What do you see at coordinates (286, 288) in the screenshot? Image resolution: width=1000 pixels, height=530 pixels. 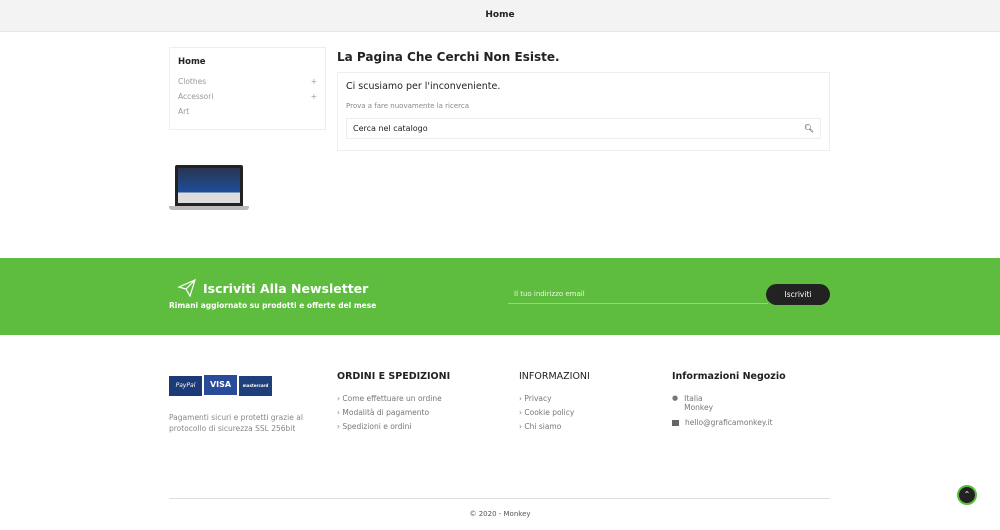 I see `newsletter-title: Iscriviti Alla Newsletter` at bounding box center [286, 288].